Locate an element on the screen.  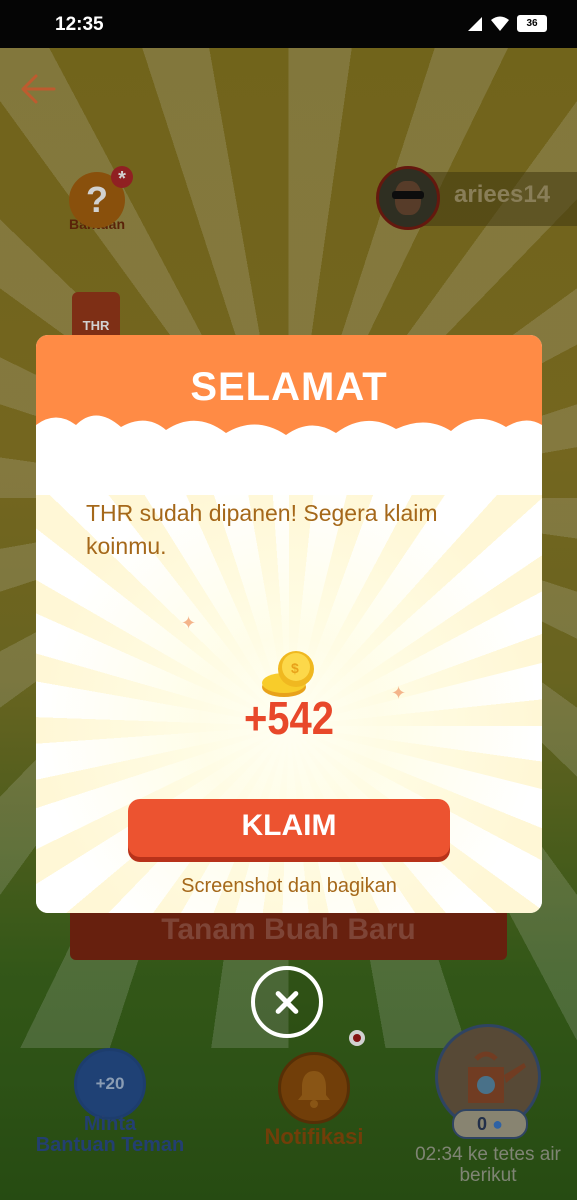
modal-title: SELAMAT is located at coordinates (289, 387).